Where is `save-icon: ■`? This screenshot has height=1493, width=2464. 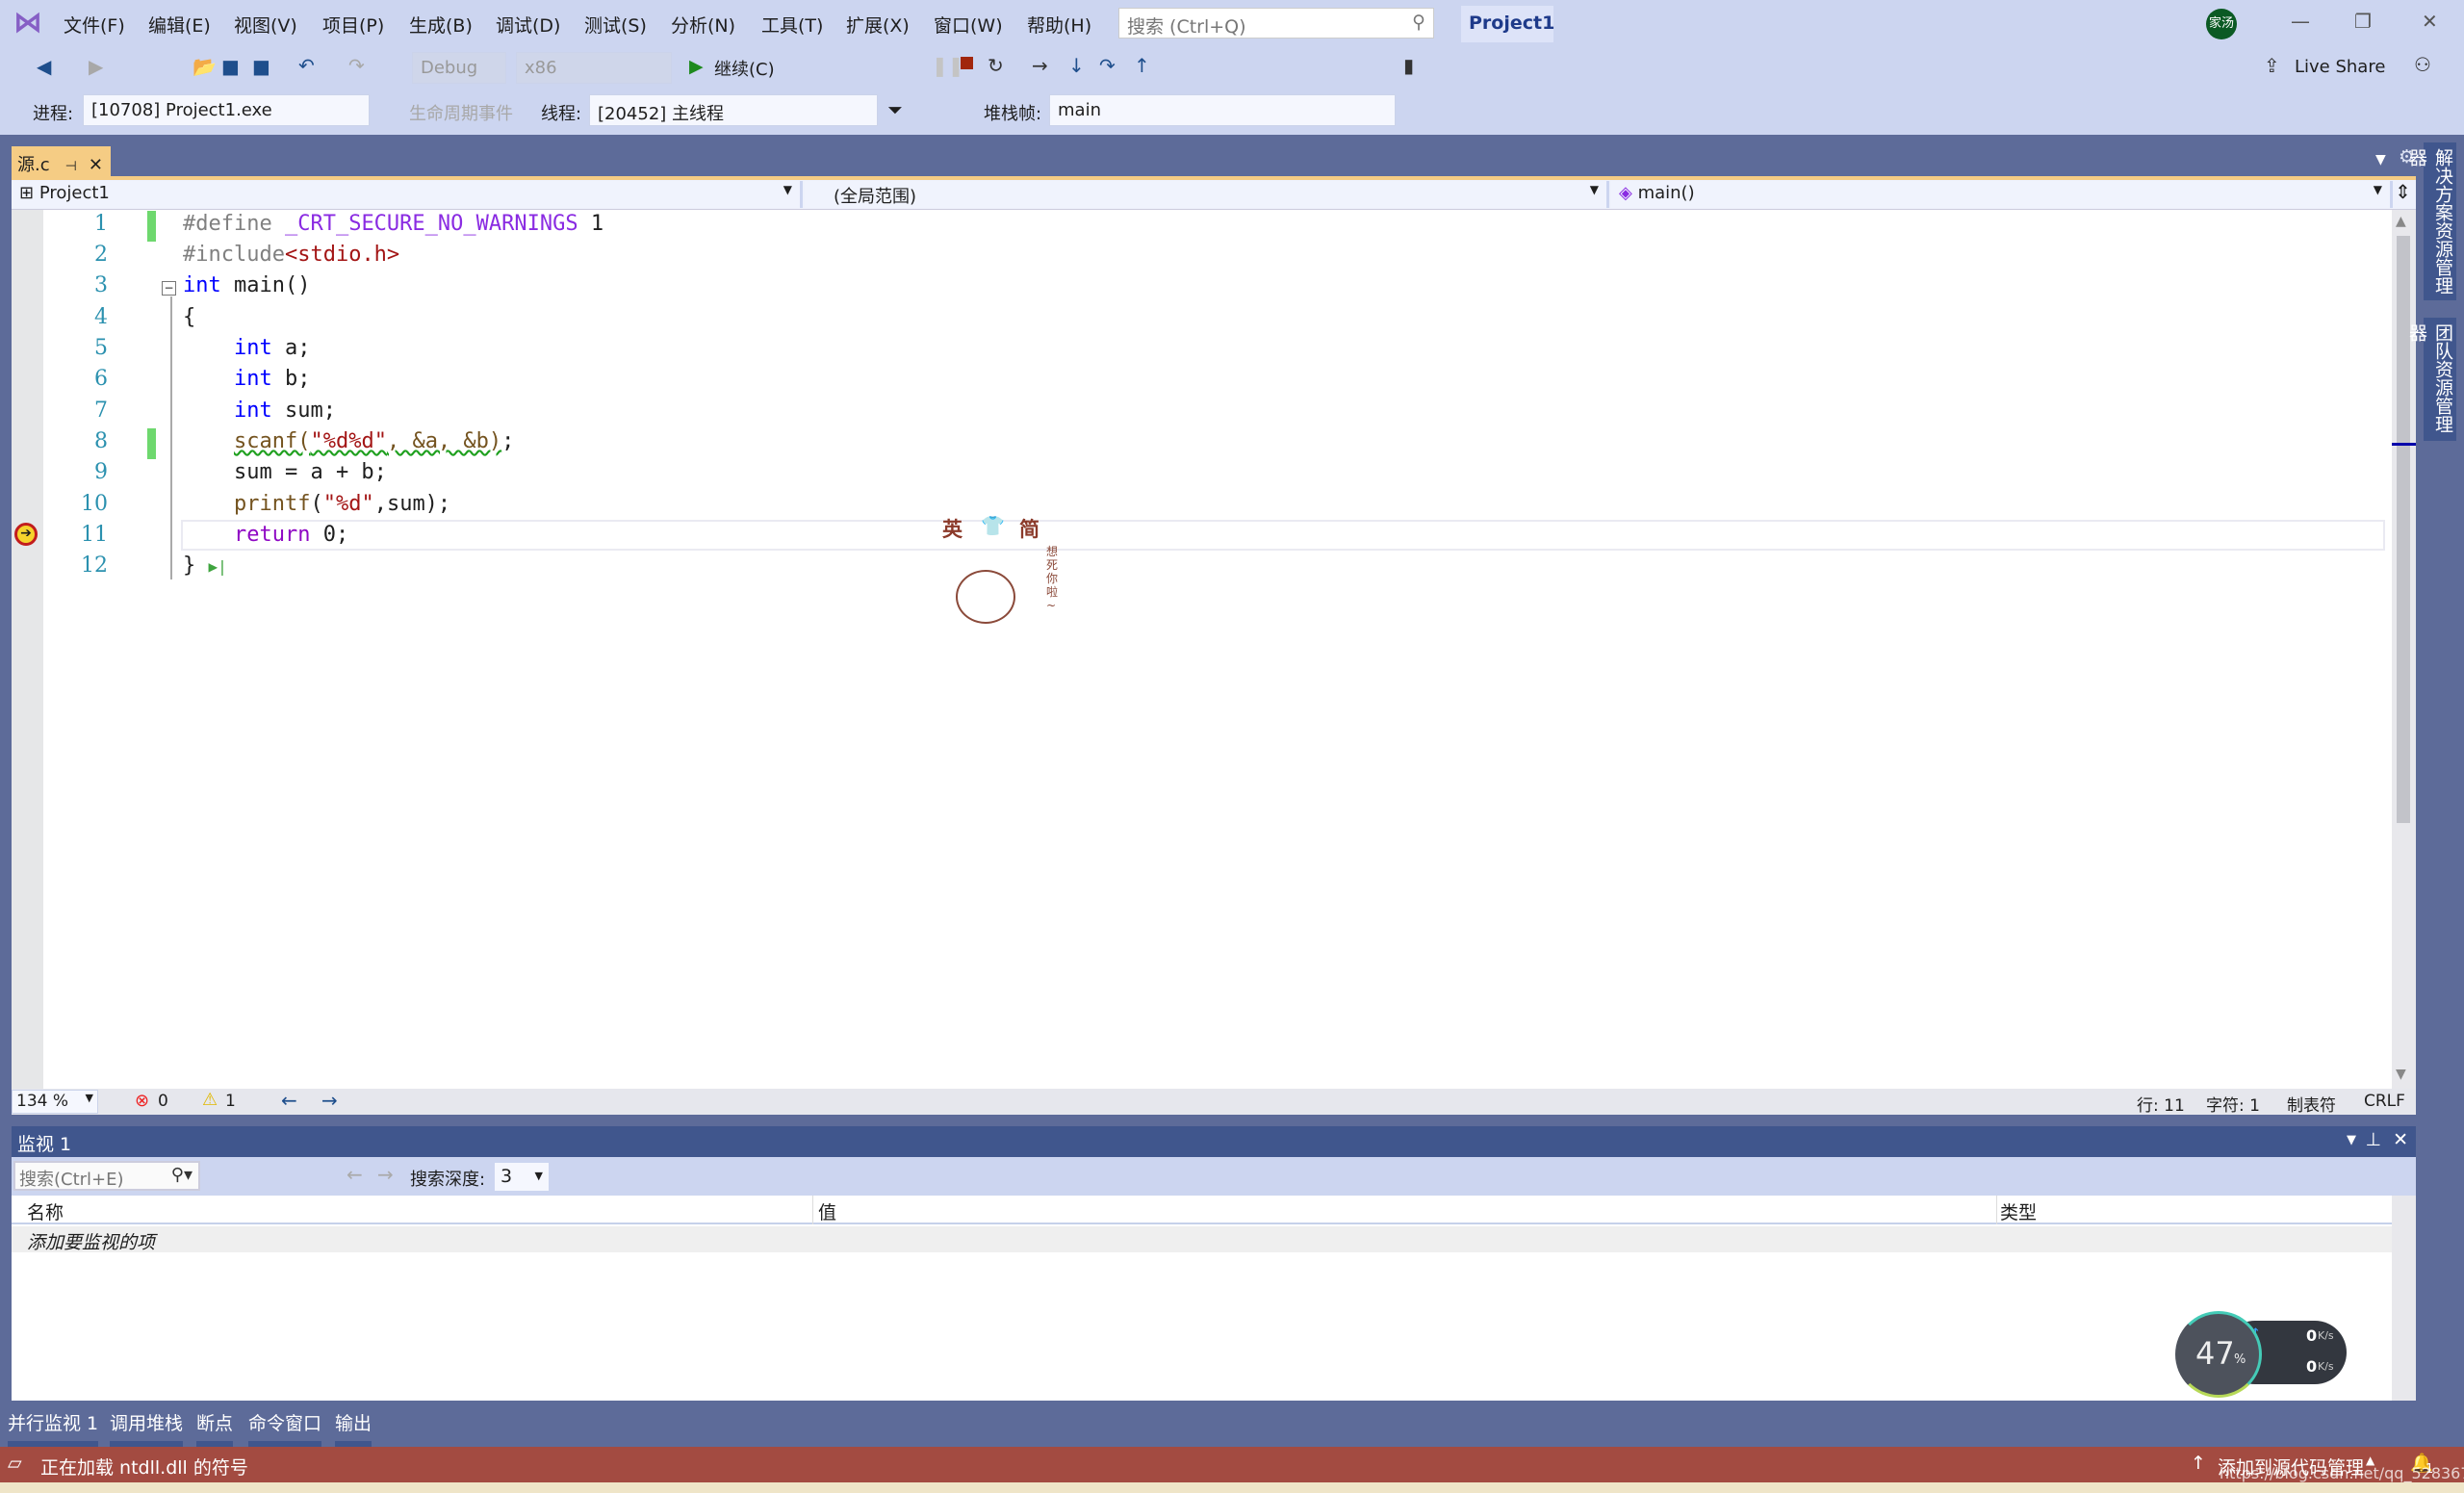
save-icon: ■ is located at coordinates (230, 66).